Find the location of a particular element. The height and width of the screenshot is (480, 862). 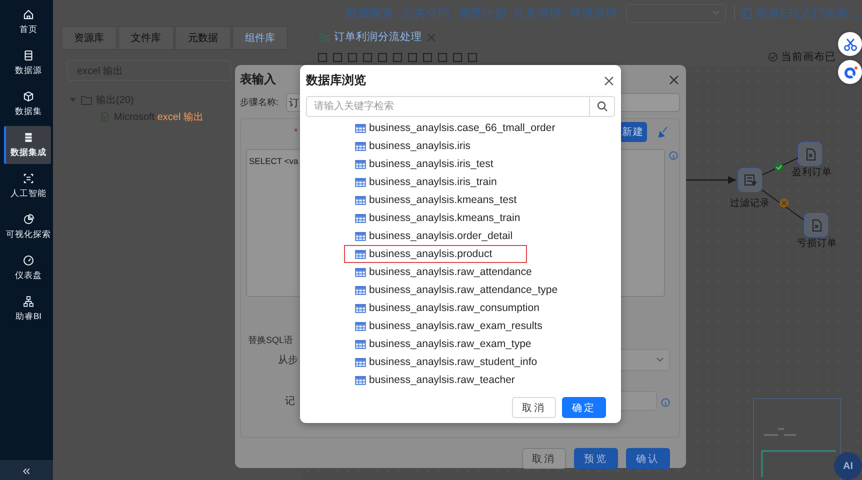

dialog-title: 表输入 is located at coordinates (258, 79).